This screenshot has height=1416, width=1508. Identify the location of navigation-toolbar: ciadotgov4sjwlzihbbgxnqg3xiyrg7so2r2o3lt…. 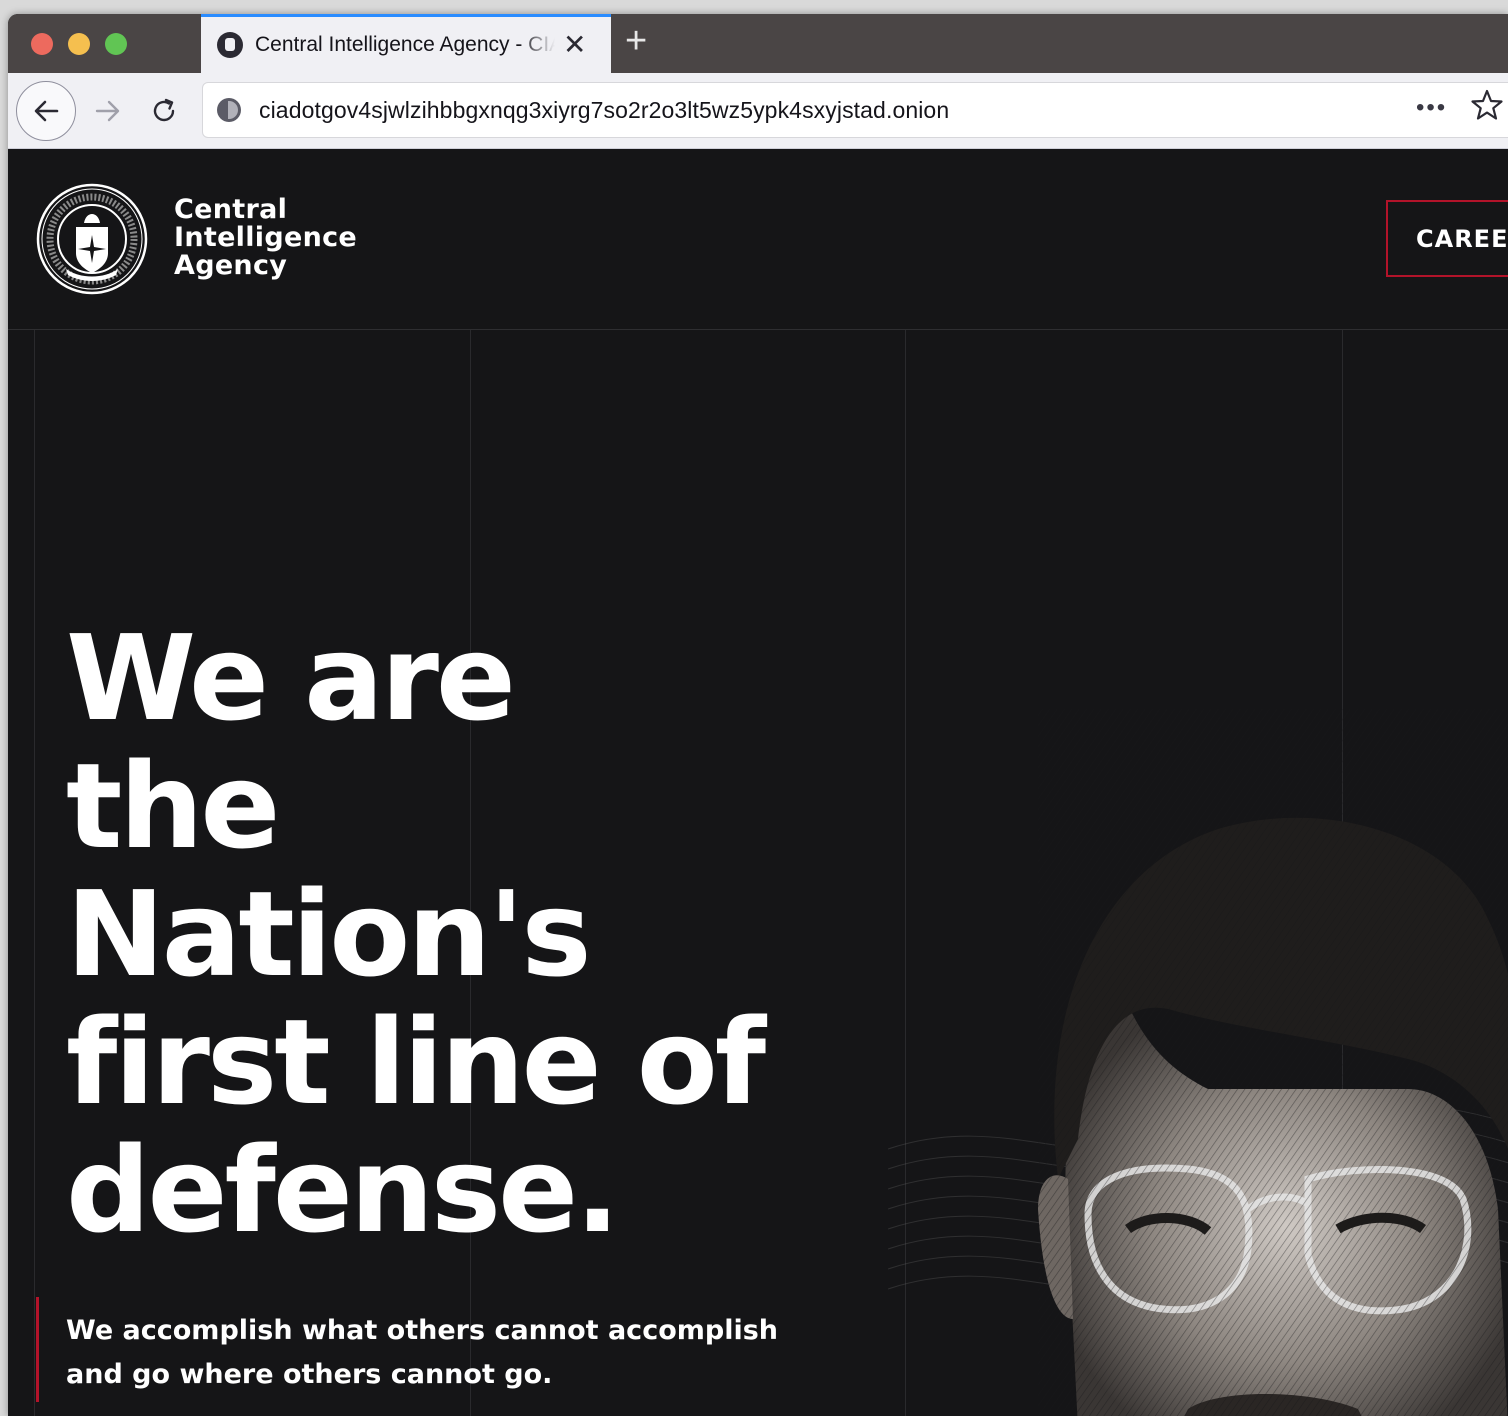
(758, 111).